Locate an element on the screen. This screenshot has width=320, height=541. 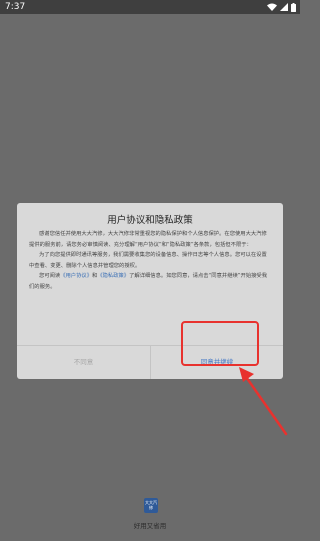
status-icons is located at coordinates (281, 7).